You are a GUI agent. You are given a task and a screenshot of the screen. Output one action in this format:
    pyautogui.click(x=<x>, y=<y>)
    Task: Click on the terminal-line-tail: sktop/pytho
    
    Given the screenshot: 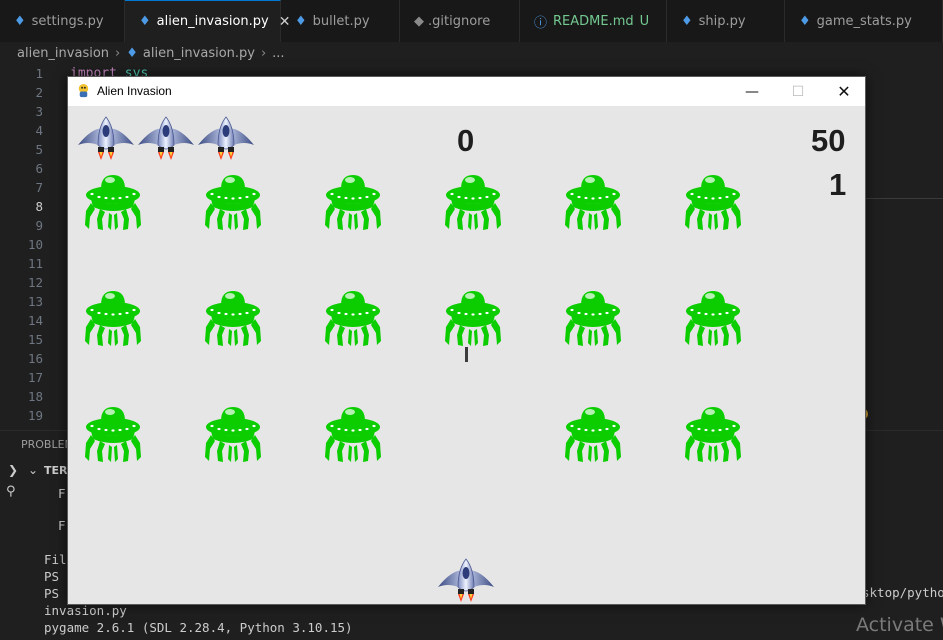 What is the action you would take?
    pyautogui.click(x=902, y=592)
    